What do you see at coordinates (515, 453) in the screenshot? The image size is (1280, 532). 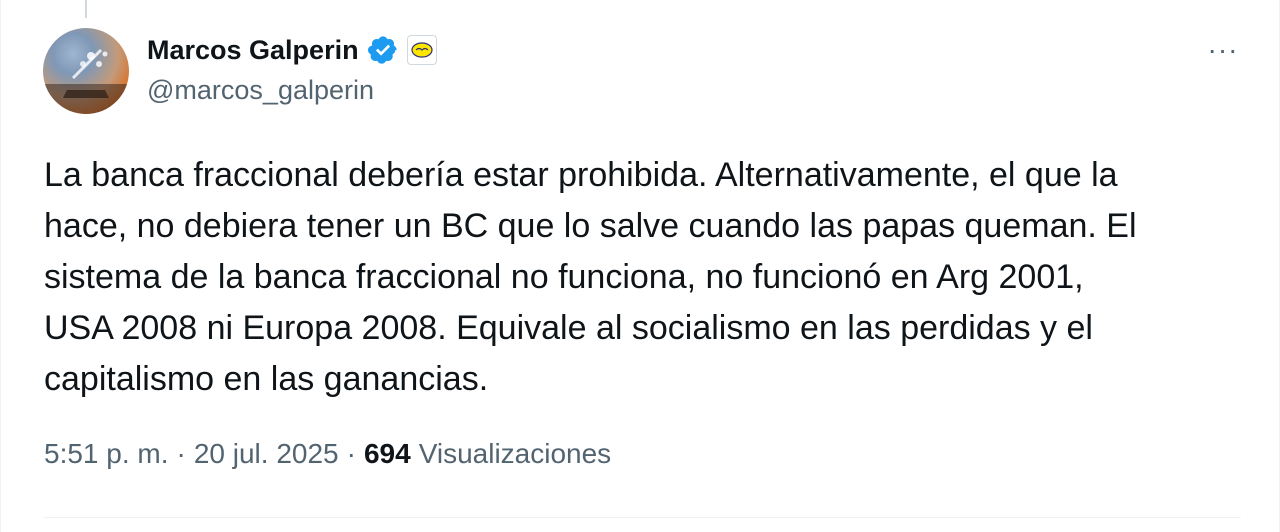 I see `views-label: Visualizaciones` at bounding box center [515, 453].